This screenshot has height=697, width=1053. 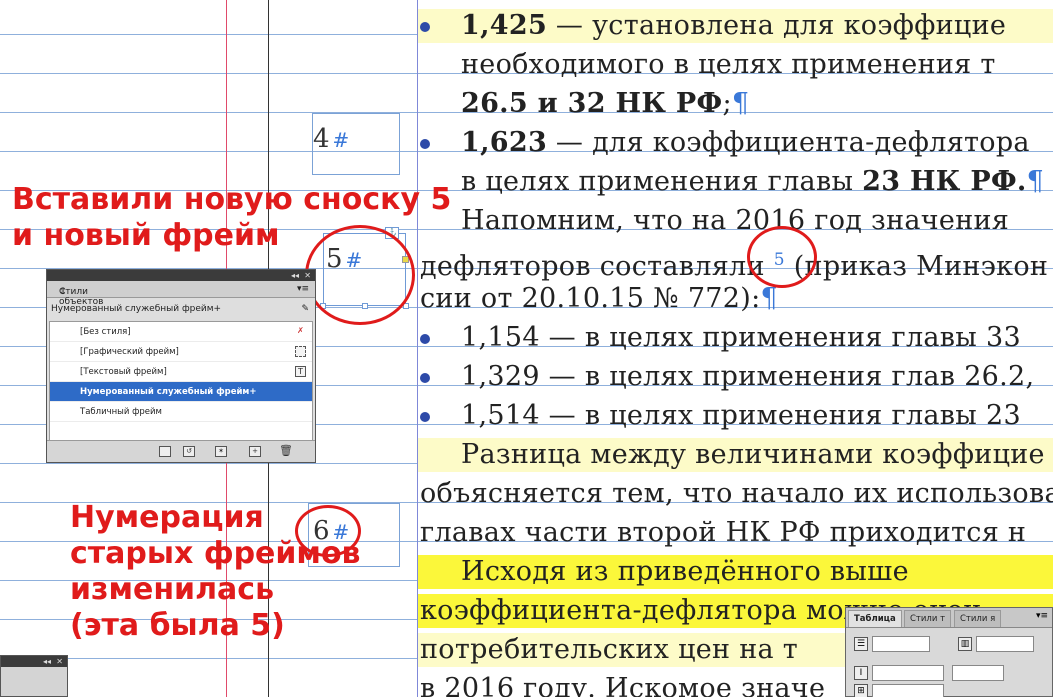 I want to click on text-line: необходимого в целях применения т, so click(x=728, y=64).